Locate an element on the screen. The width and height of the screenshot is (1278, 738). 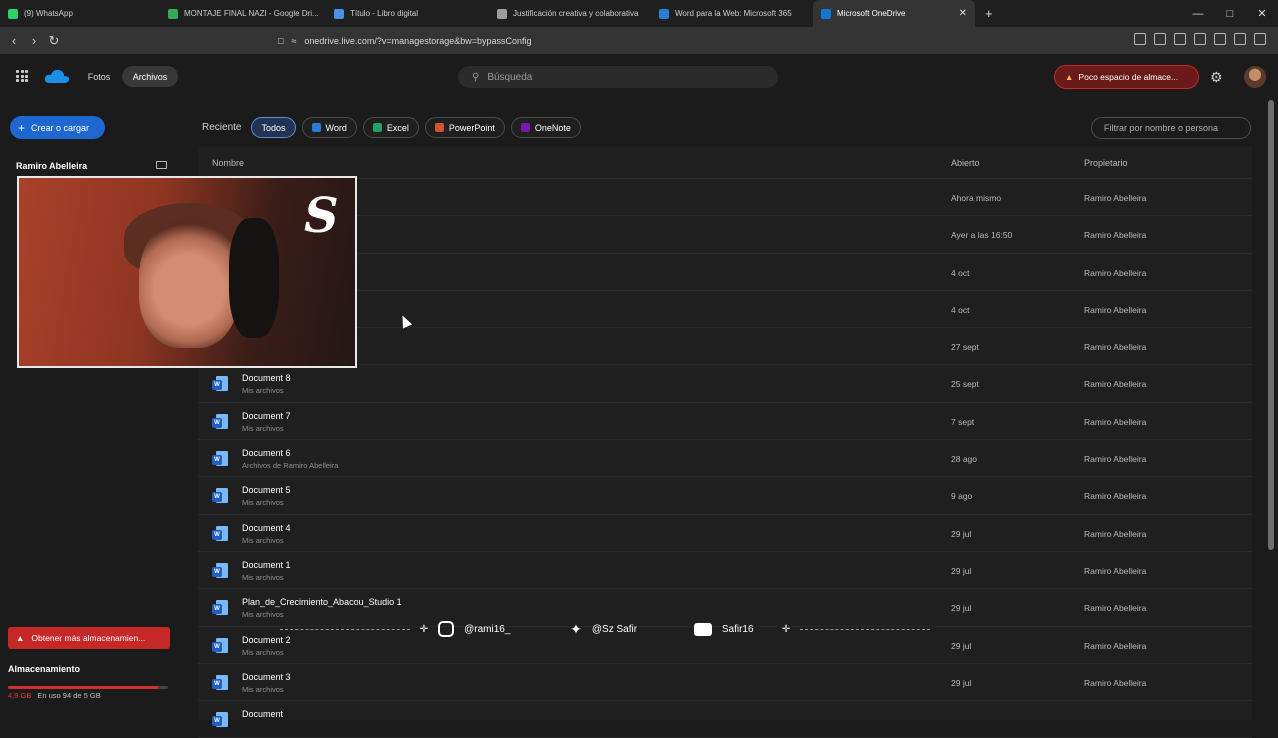
window-controls: — □ ✕ is located at coordinates (1230, 13).